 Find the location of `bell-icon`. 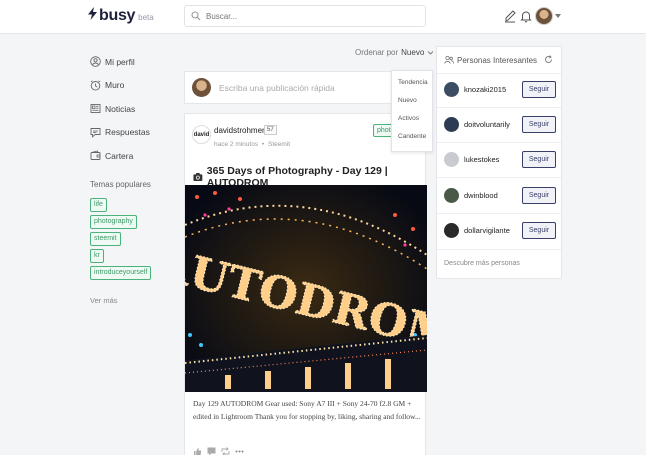

bell-icon is located at coordinates (526, 16).